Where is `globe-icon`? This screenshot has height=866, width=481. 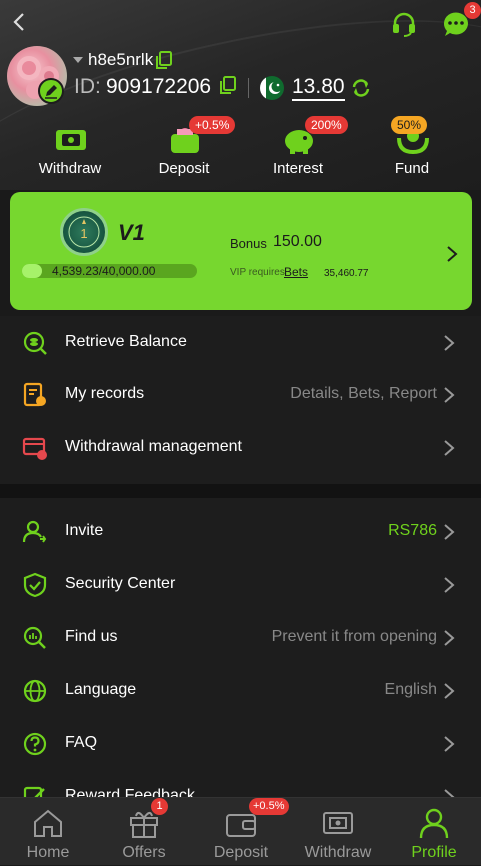
globe-icon is located at coordinates (35, 691).